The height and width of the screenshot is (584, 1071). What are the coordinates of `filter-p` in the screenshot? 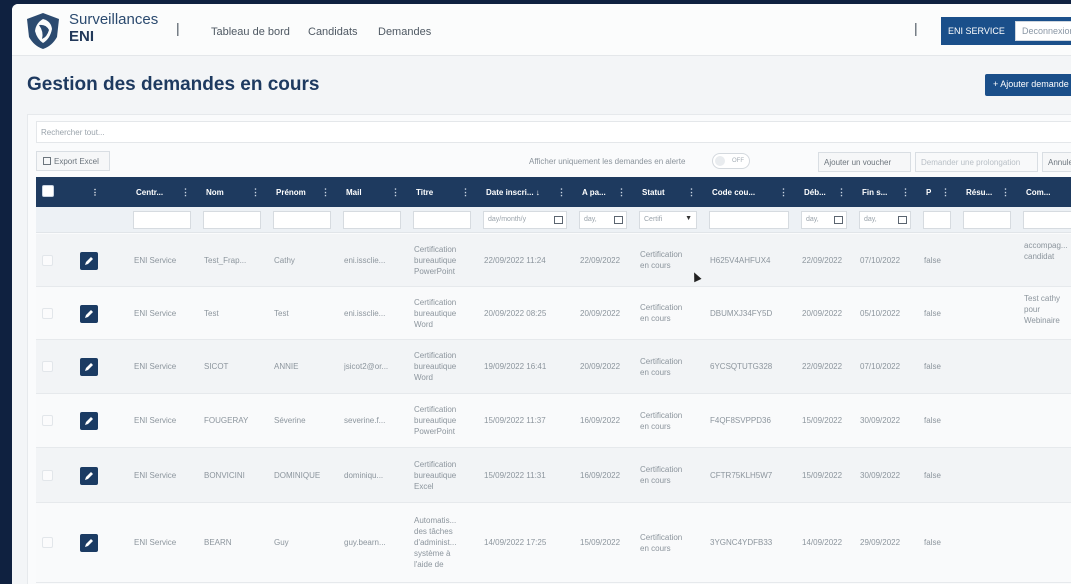 It's located at (937, 220).